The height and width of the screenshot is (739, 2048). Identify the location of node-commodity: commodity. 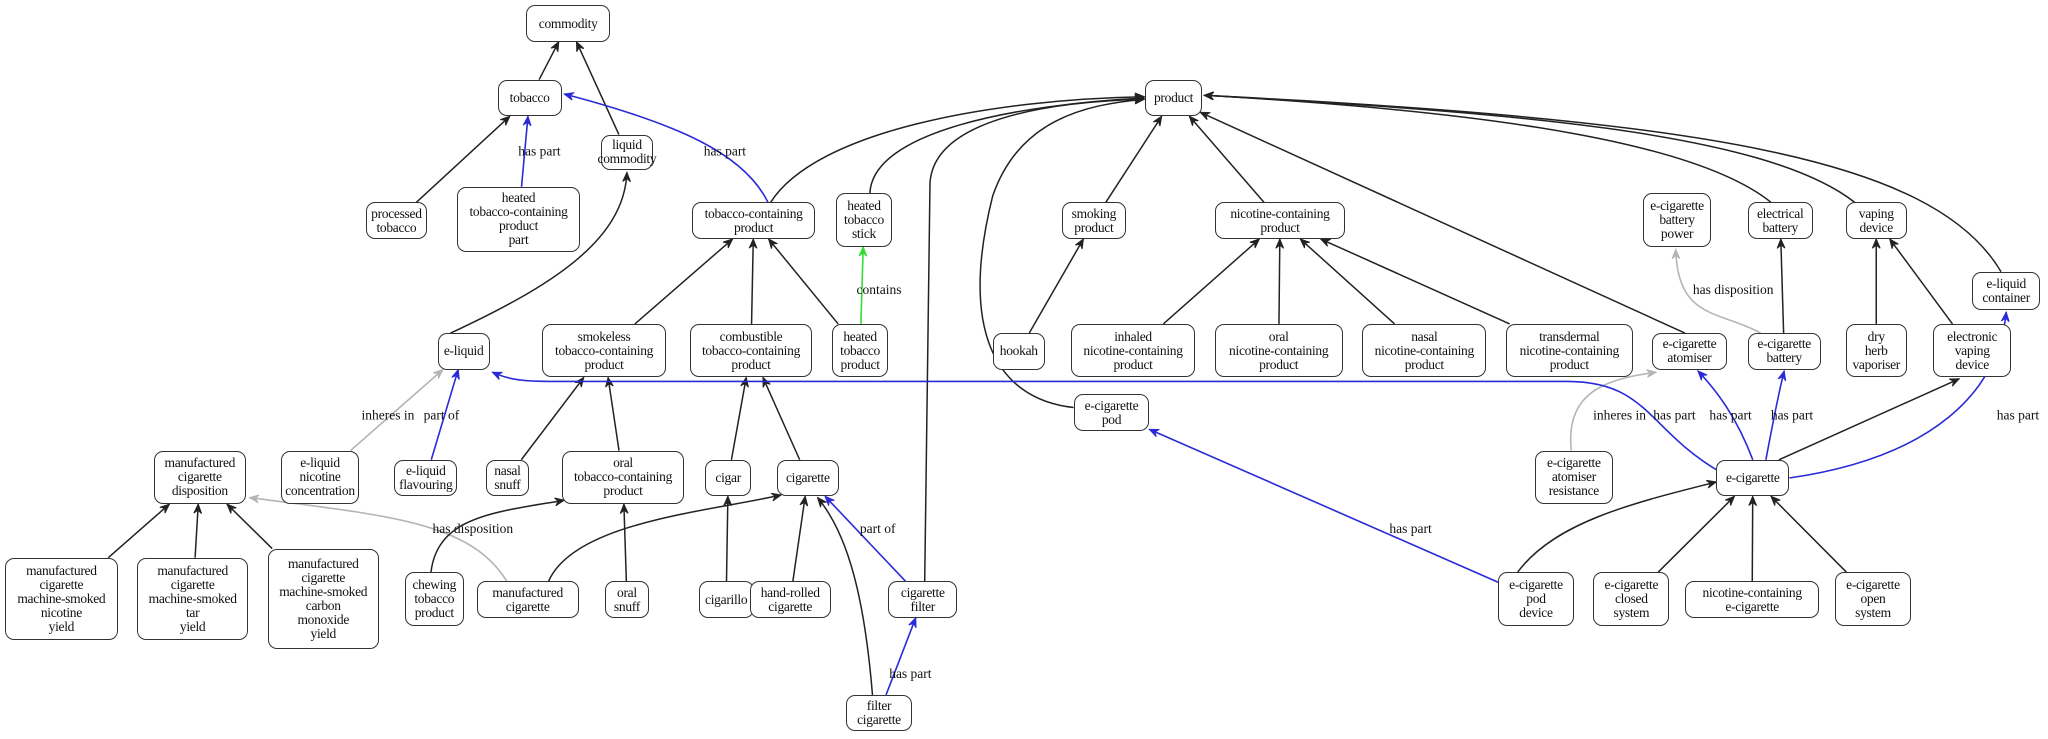
(568, 23).